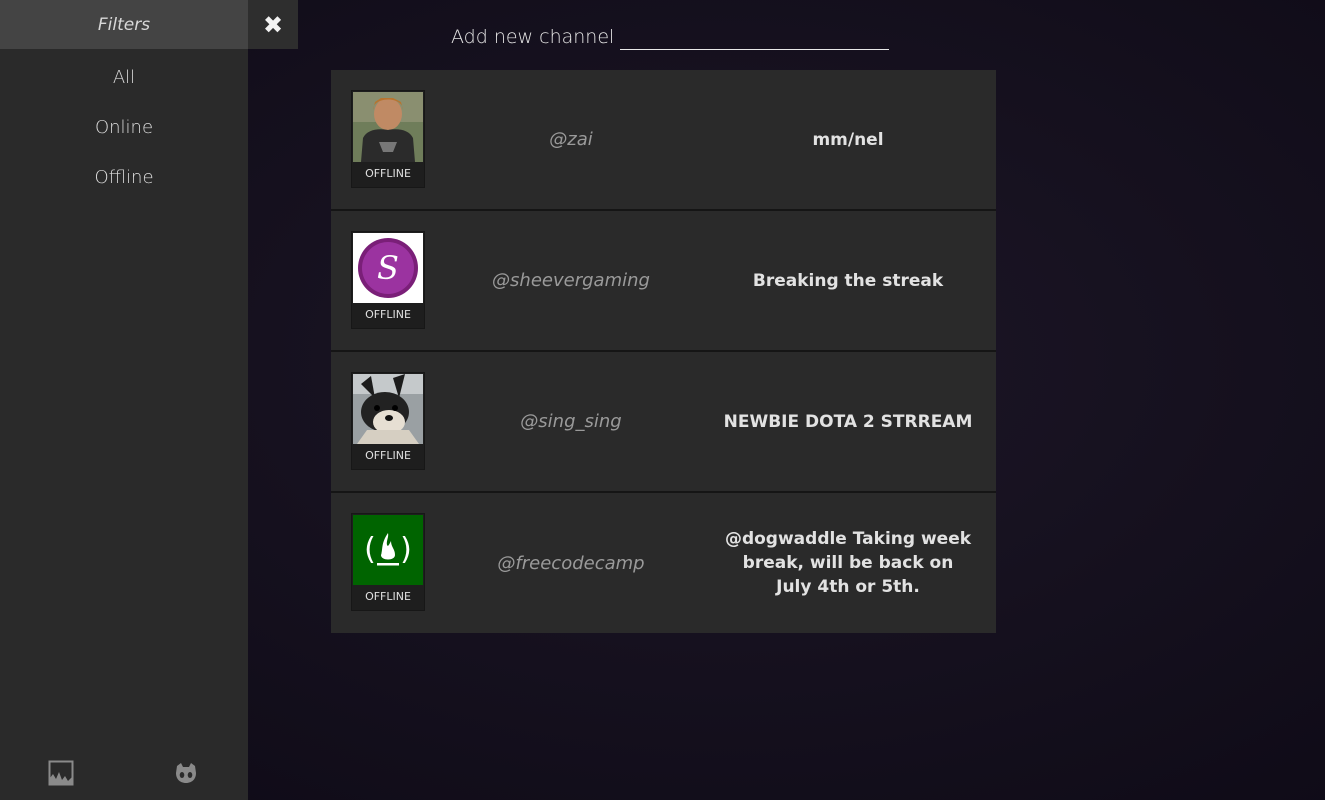  I want to click on channel-row: OFFLINE @zai mm/nel, so click(663, 140).